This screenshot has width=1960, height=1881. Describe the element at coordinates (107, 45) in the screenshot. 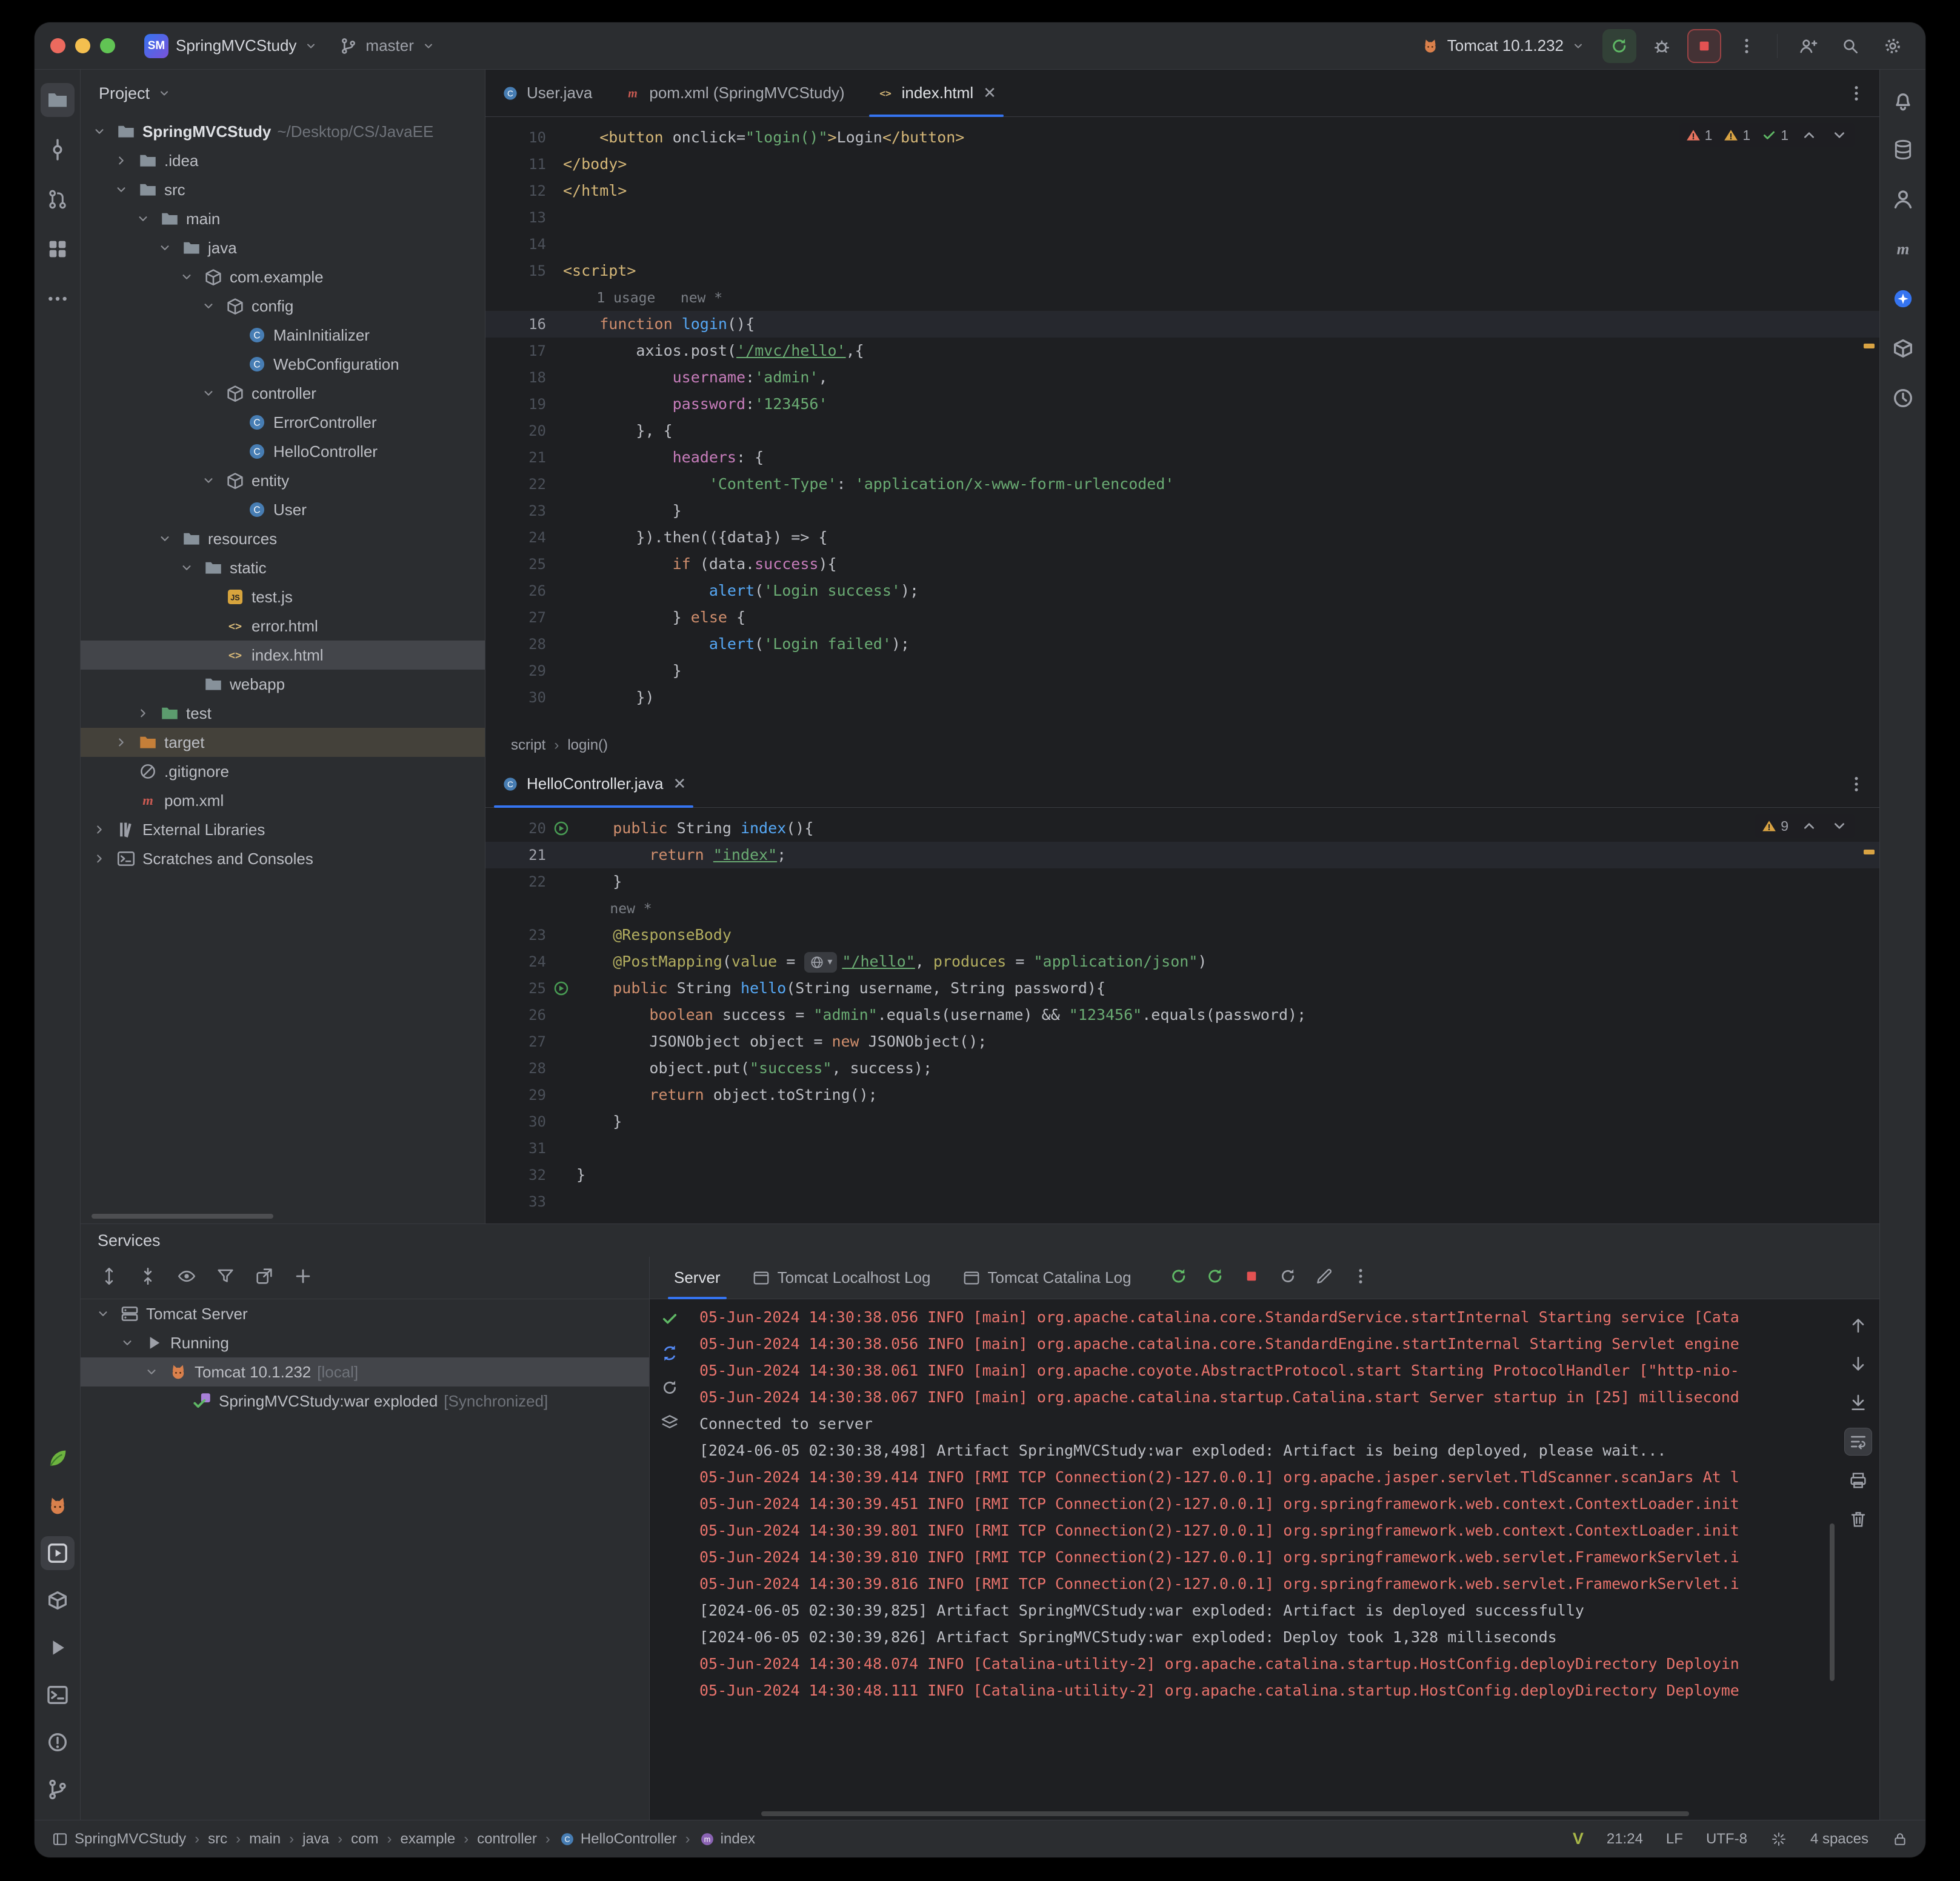

I see `zoom-window-button` at that location.